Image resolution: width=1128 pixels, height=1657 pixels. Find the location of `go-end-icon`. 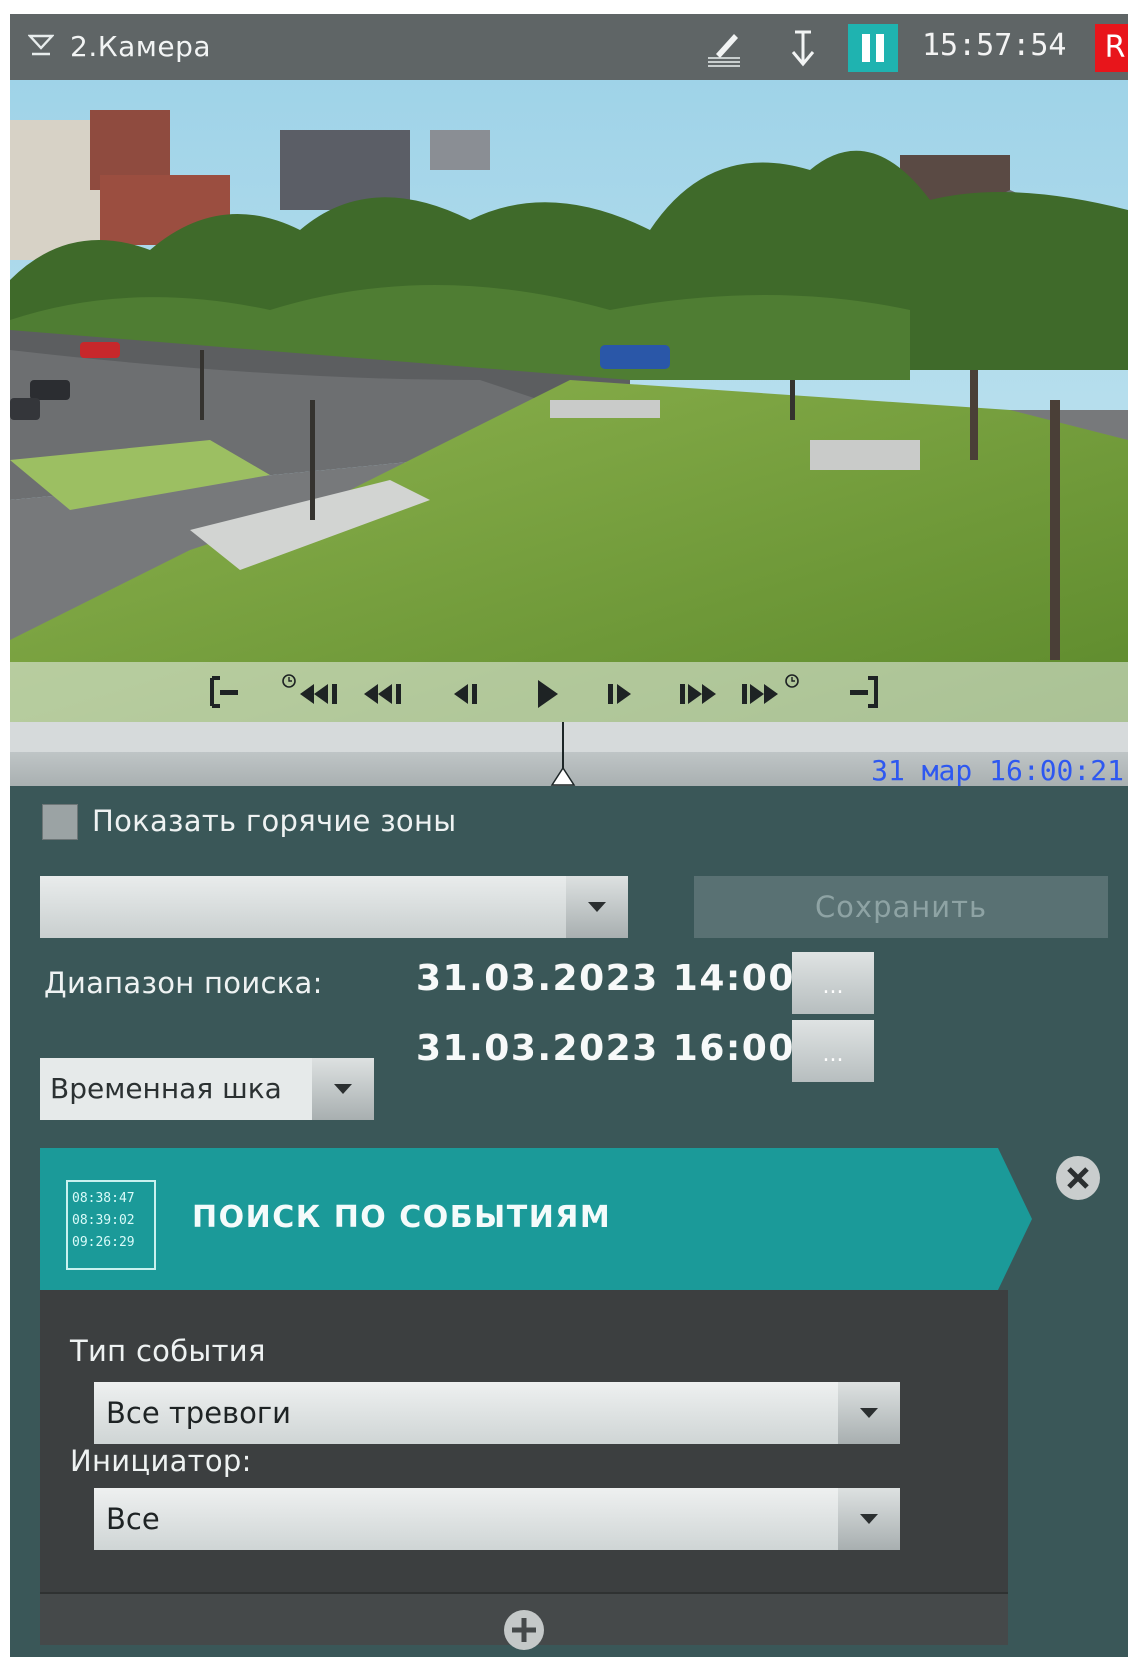

go-end-icon is located at coordinates (864, 692).